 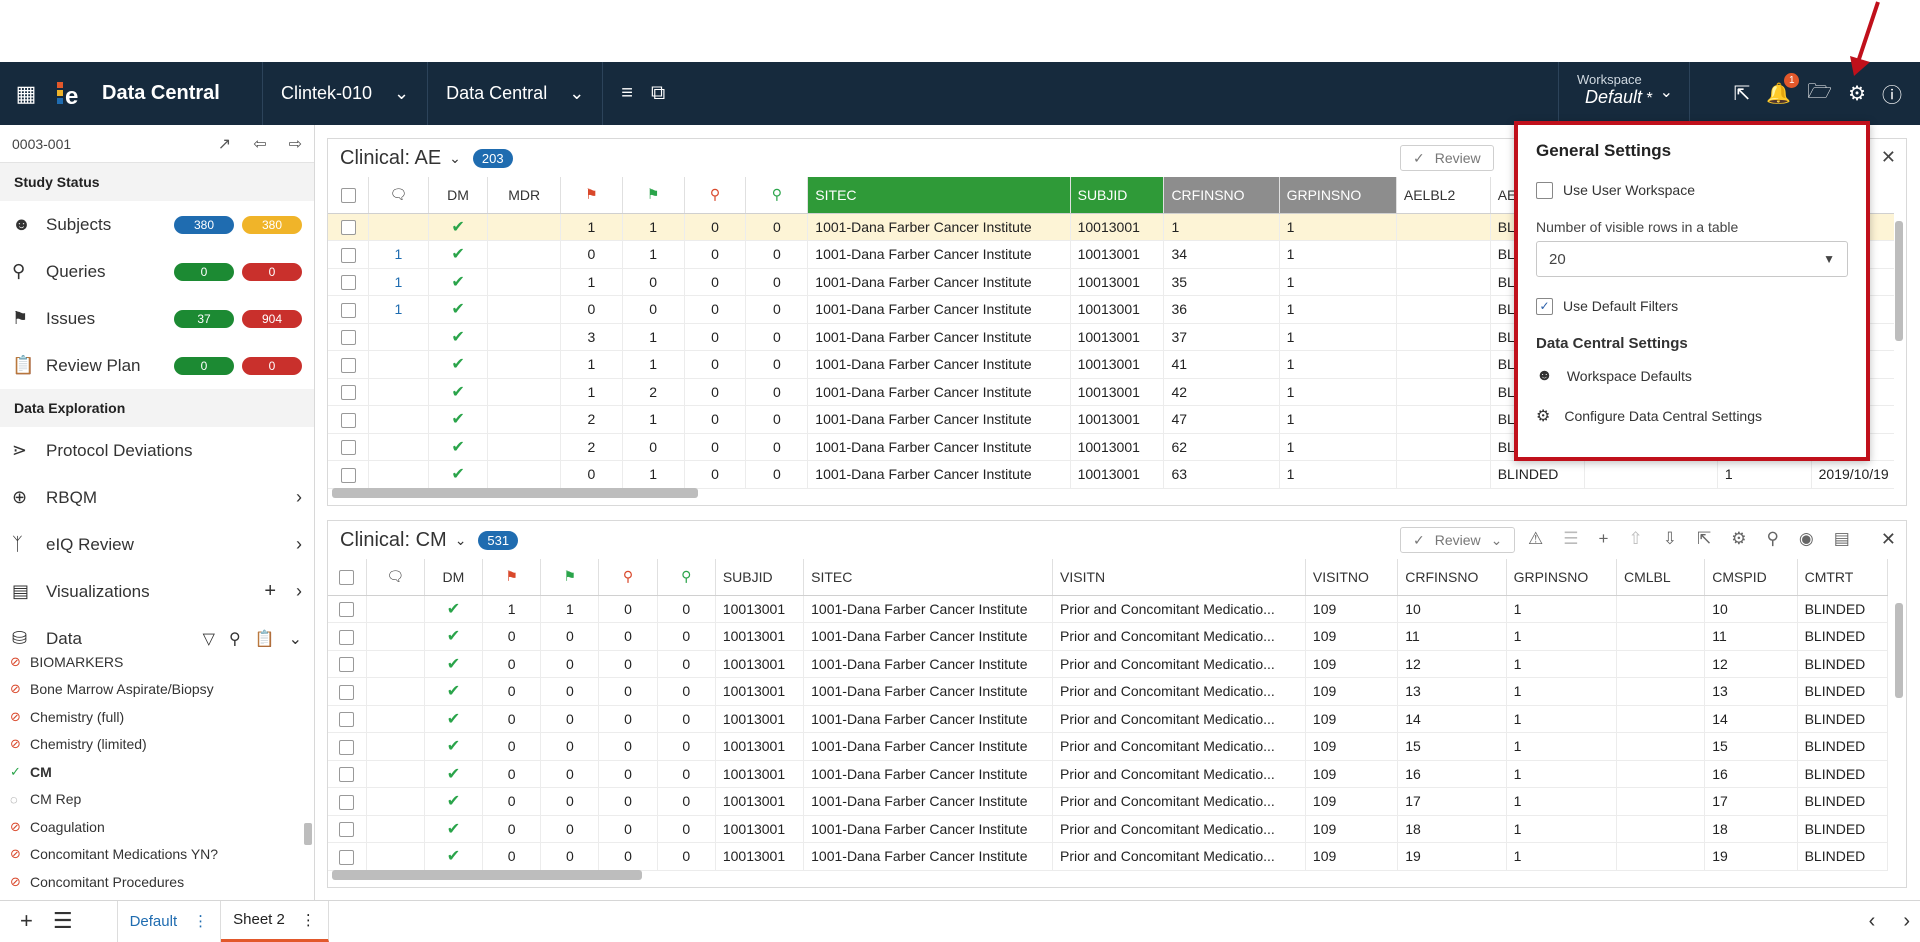 I want to click on comment-count: 1, so click(x=398, y=282).